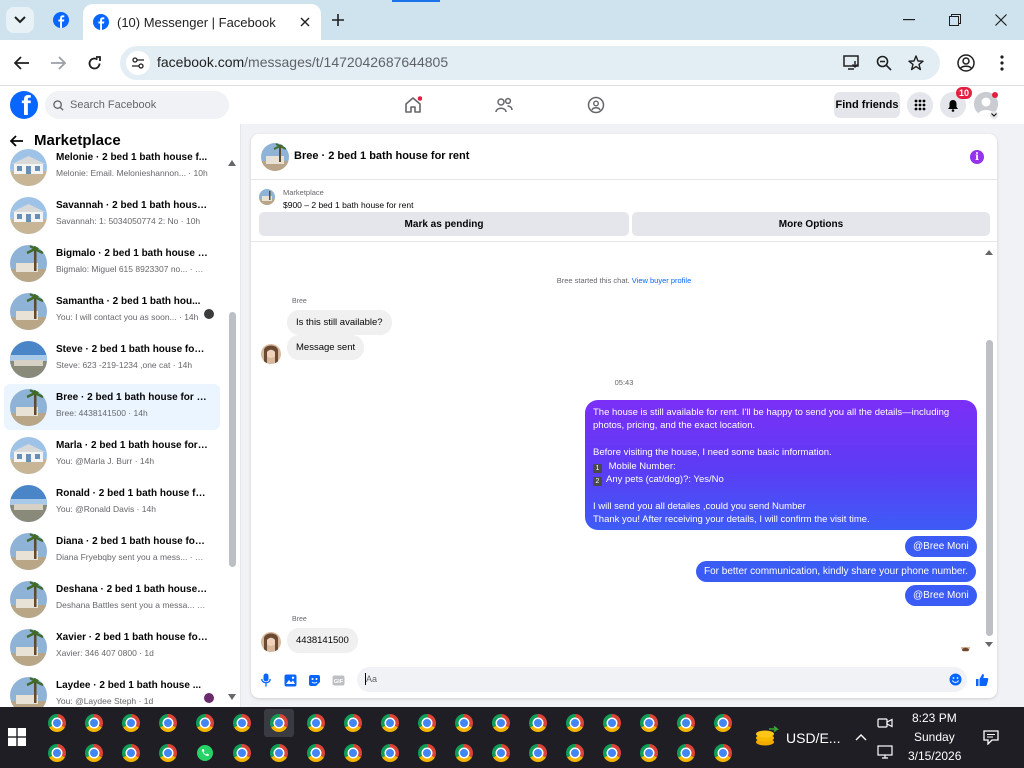  What do you see at coordinates (338, 680) in the screenshot?
I see `gif-icon: GIF` at bounding box center [338, 680].